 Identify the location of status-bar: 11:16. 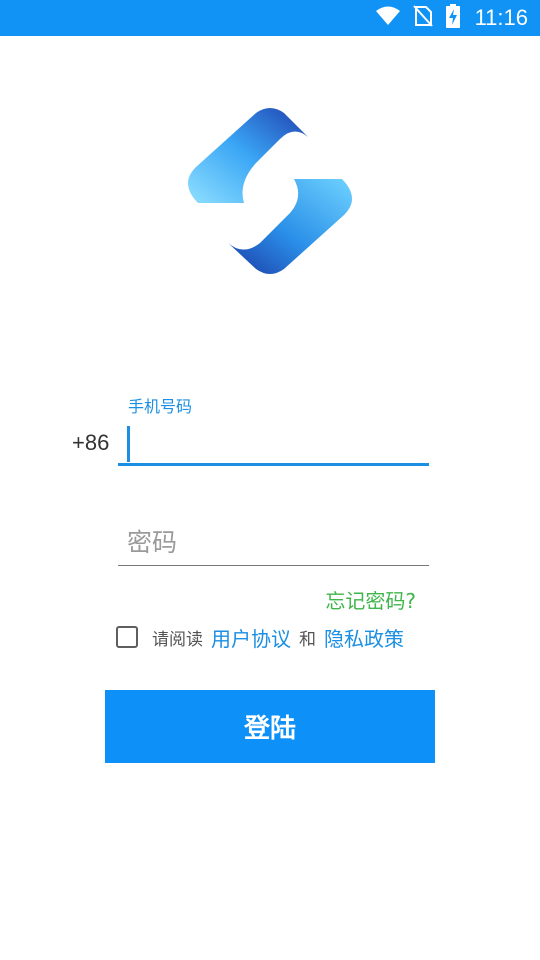
(270, 18).